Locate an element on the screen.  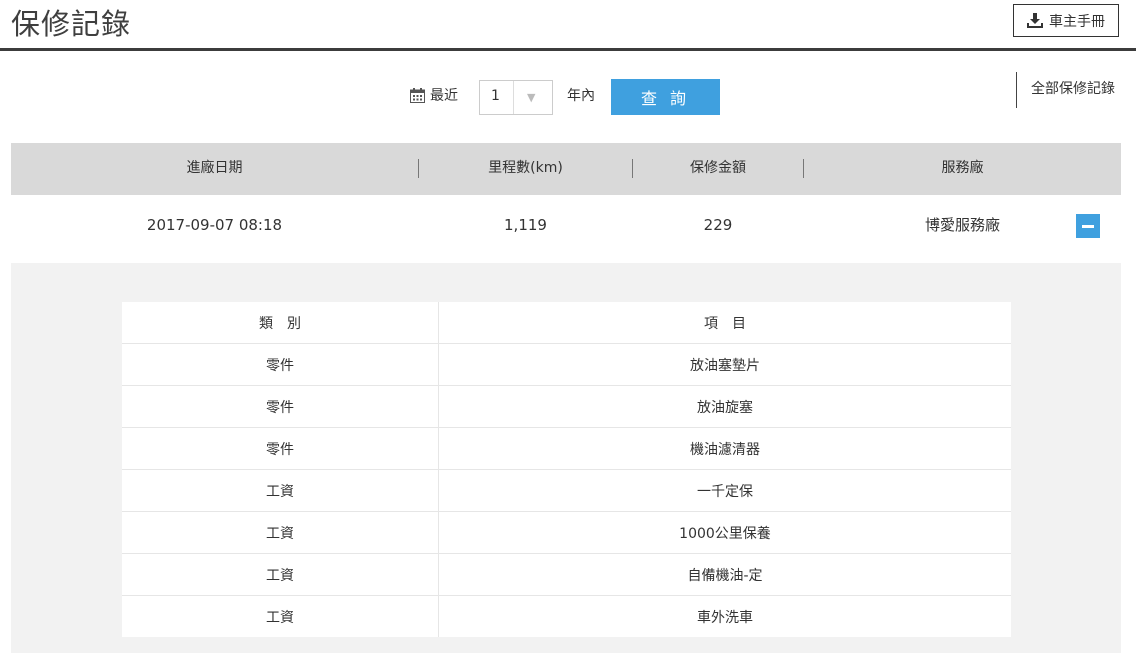
year-suffix-label: 年內 is located at coordinates (581, 96).